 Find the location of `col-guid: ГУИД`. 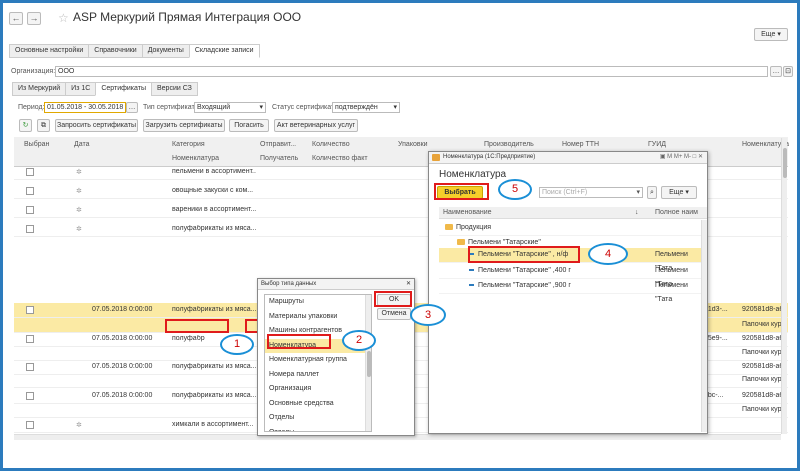

col-guid: ГУИД is located at coordinates (657, 144).